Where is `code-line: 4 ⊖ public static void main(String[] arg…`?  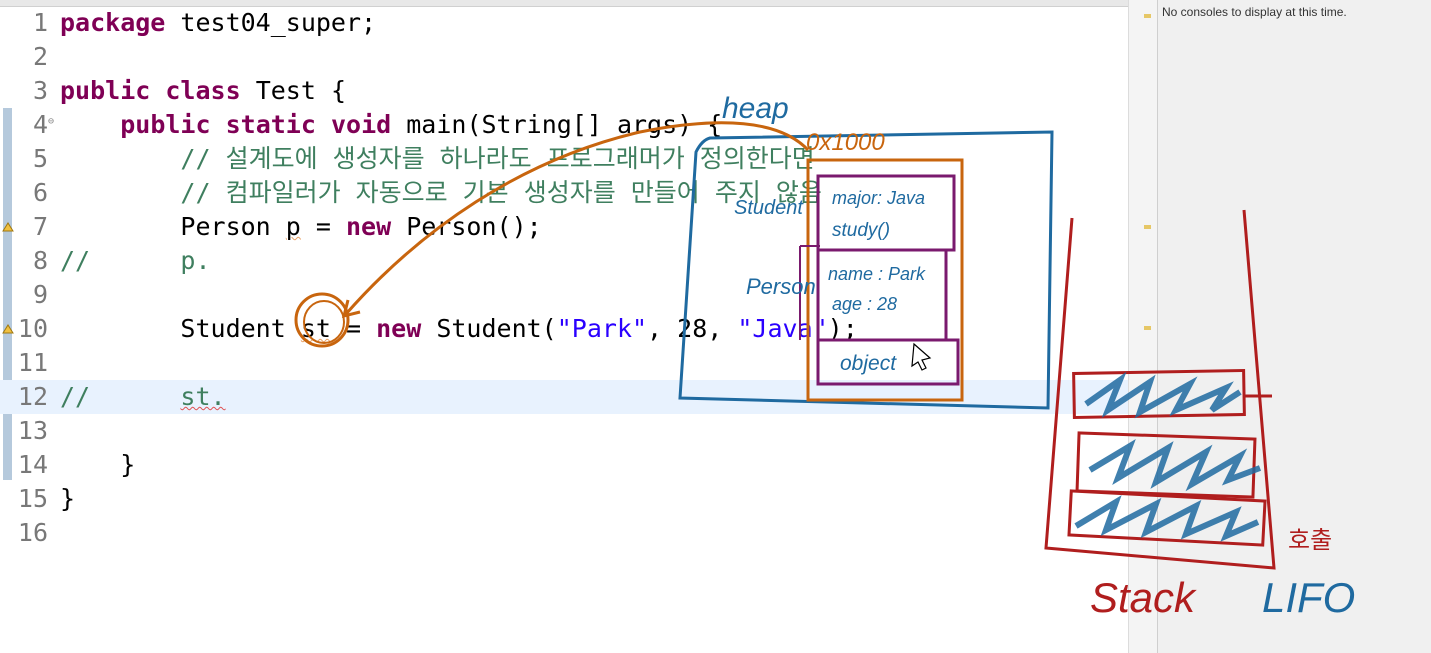 code-line: 4 ⊖ public static void main(String[] arg… is located at coordinates (564, 125).